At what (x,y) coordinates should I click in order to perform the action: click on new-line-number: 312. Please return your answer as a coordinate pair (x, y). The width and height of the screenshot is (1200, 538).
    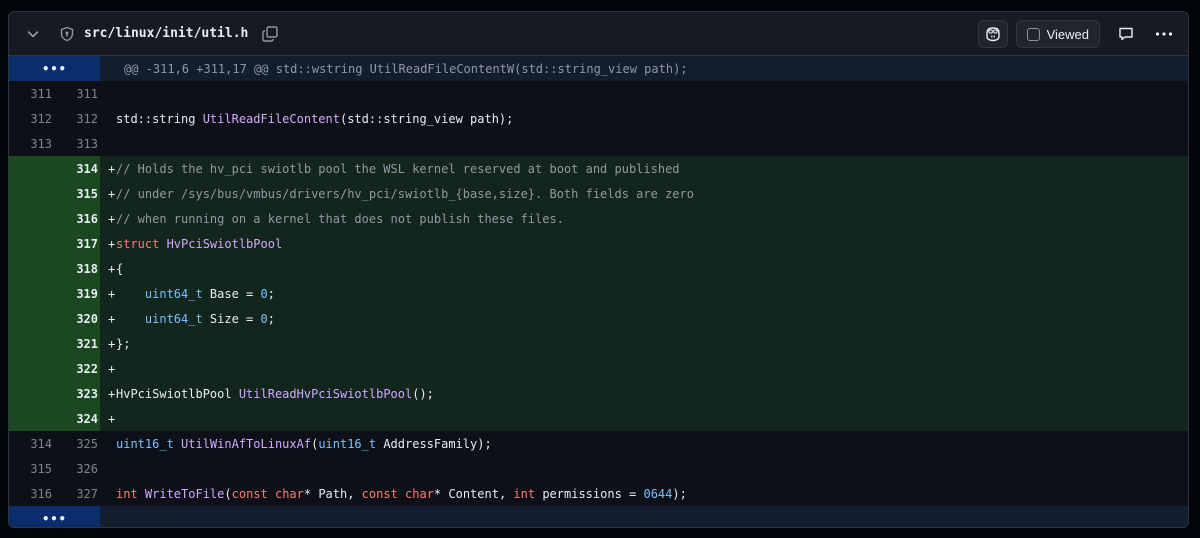
    Looking at the image, I should click on (77, 119).